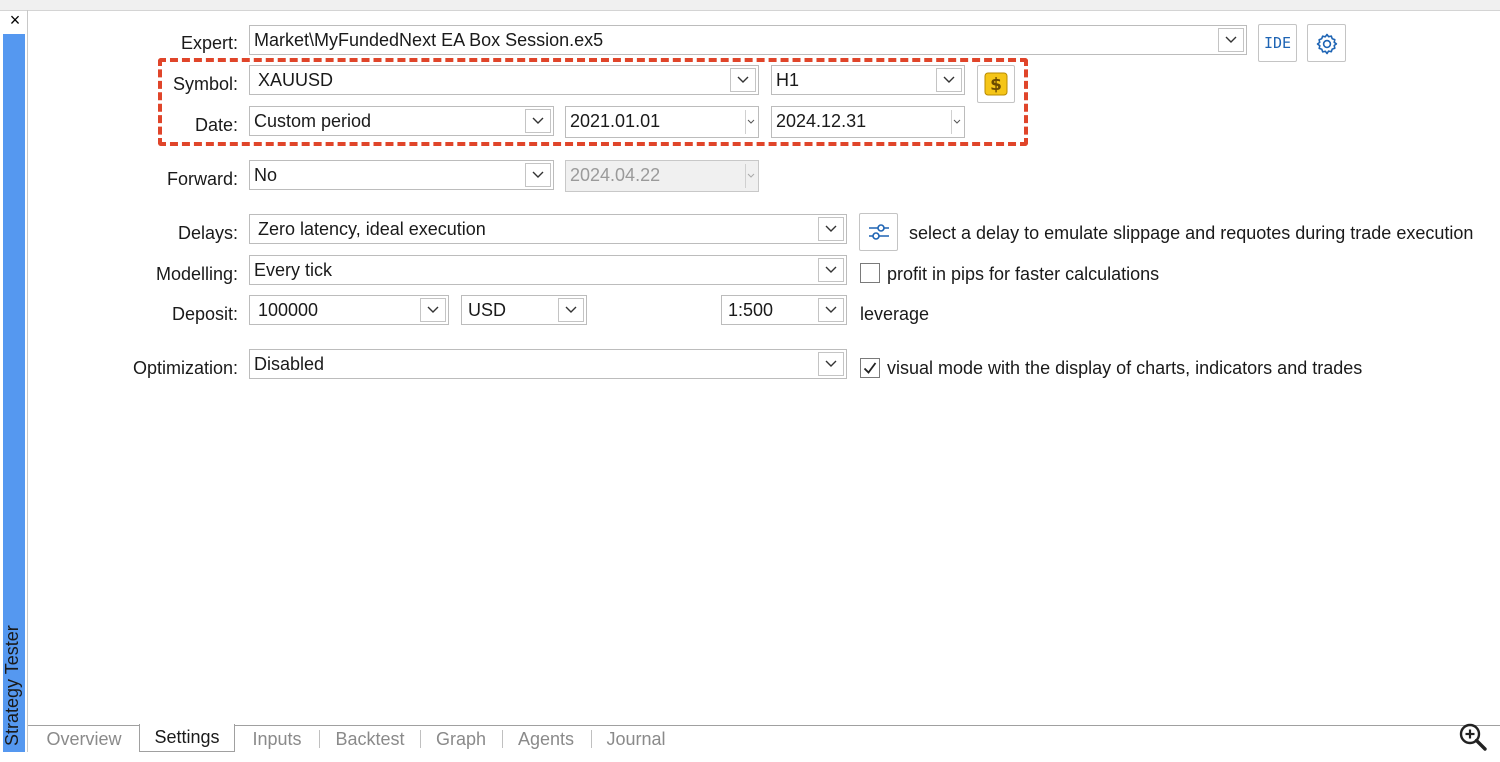 This screenshot has width=1500, height=762. What do you see at coordinates (204, 314) in the screenshot?
I see `deposit-label: Deposit:` at bounding box center [204, 314].